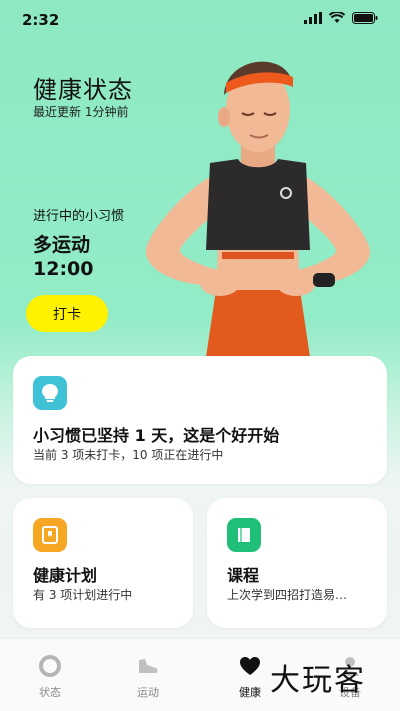 Image resolution: width=400 pixels, height=711 pixels. What do you see at coordinates (63, 269) in the screenshot?
I see `habit-time: 12:00` at bounding box center [63, 269].